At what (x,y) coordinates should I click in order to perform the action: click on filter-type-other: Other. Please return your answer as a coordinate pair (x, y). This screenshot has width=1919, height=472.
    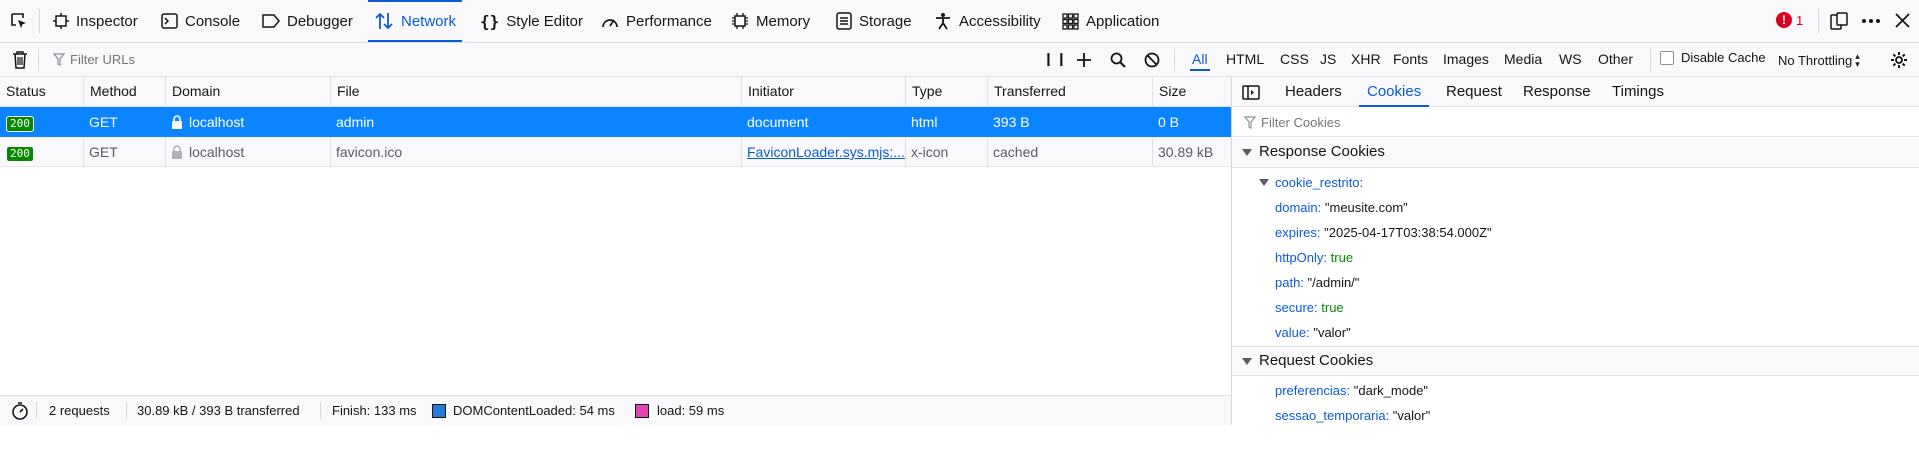
    Looking at the image, I should click on (1615, 59).